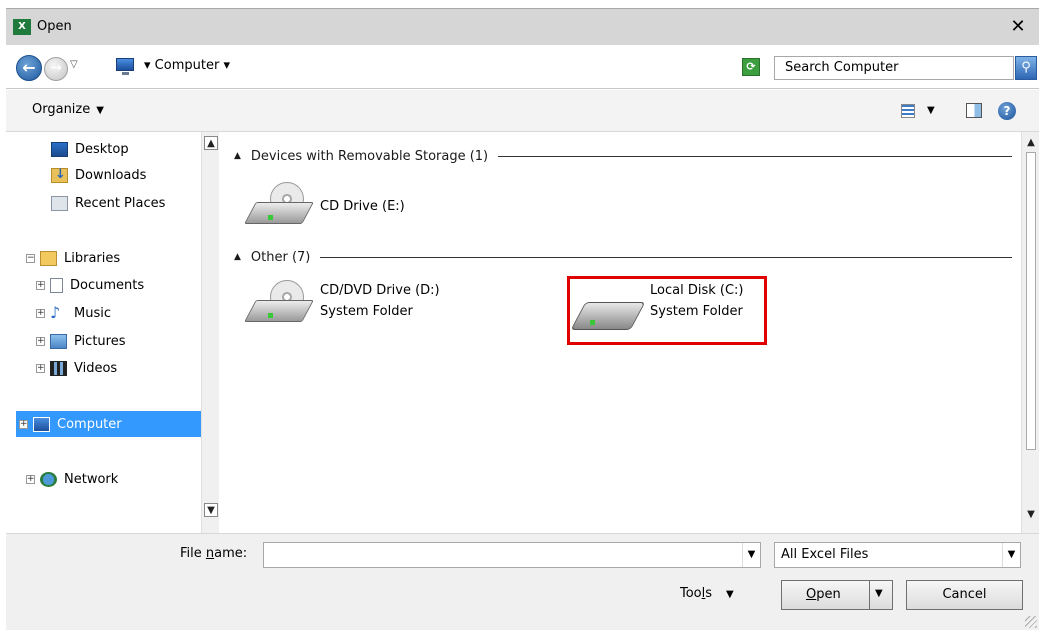  What do you see at coordinates (280, 257) in the screenshot?
I see `group-title: Other (7)` at bounding box center [280, 257].